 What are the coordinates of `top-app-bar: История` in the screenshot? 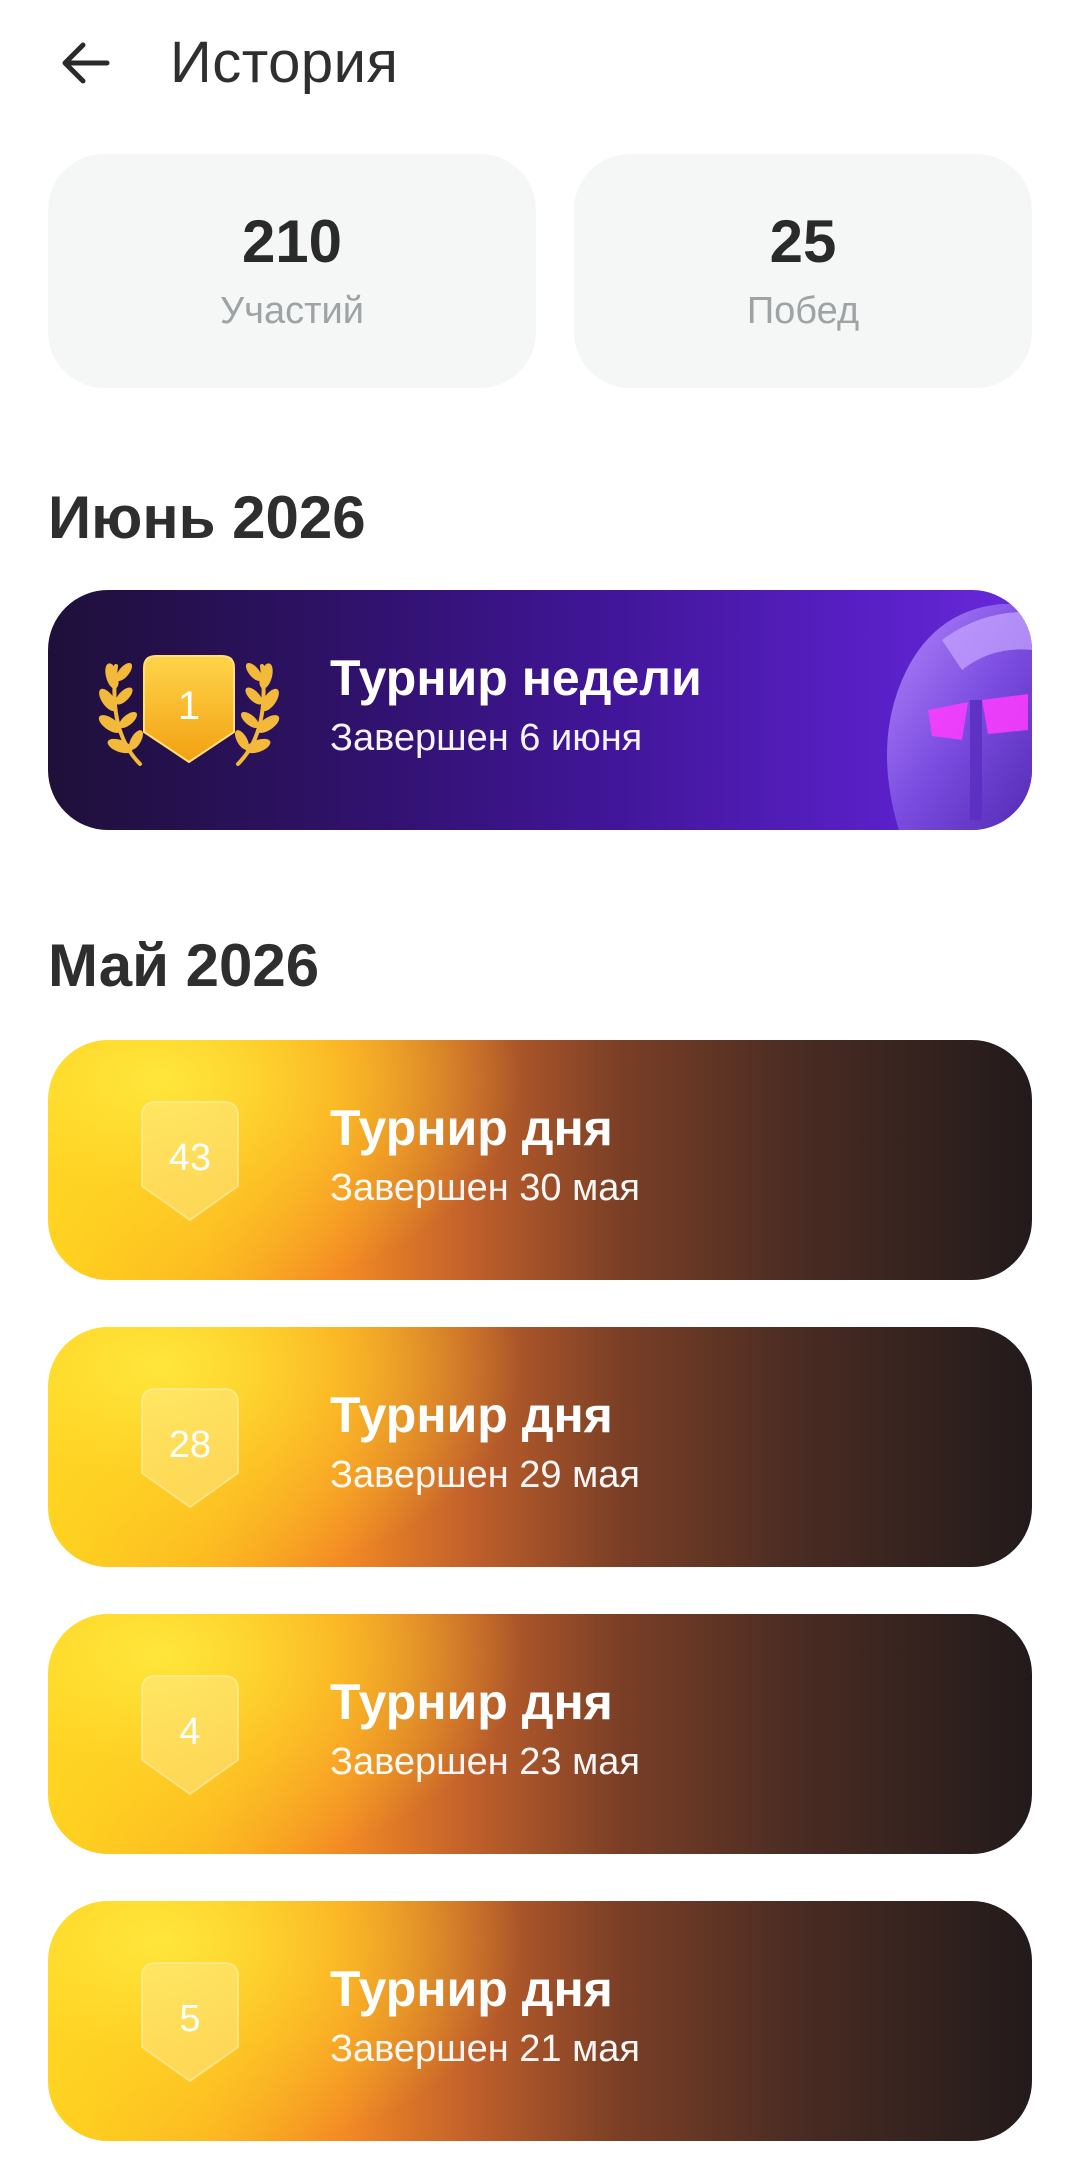 It's located at (540, 65).